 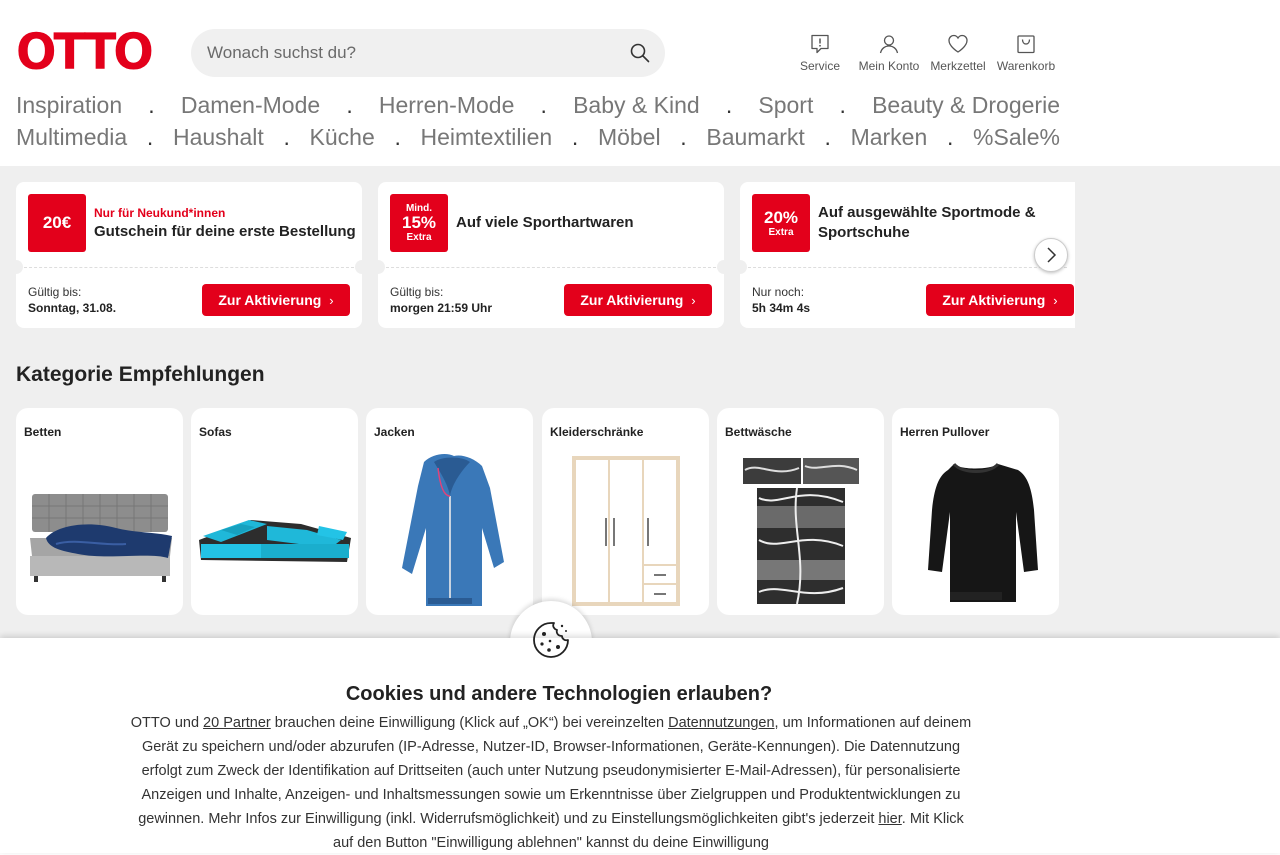 I want to click on partner-link: 20 Partner, so click(x=237, y=723).